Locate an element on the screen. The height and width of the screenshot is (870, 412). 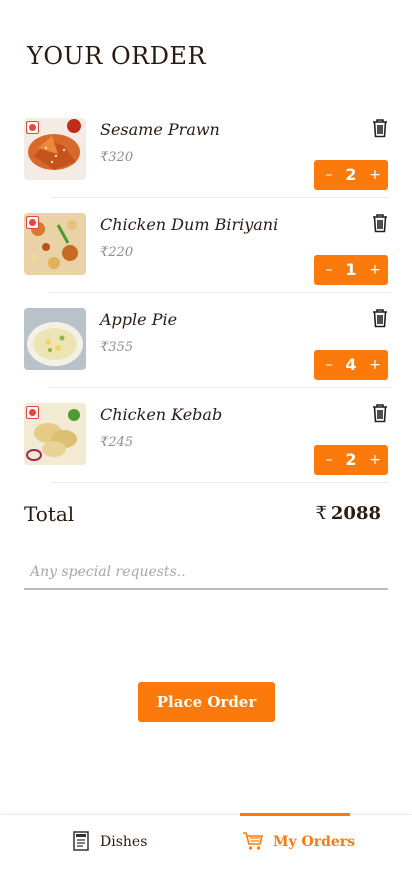
page-title: YOUR ORDER is located at coordinates (117, 56).